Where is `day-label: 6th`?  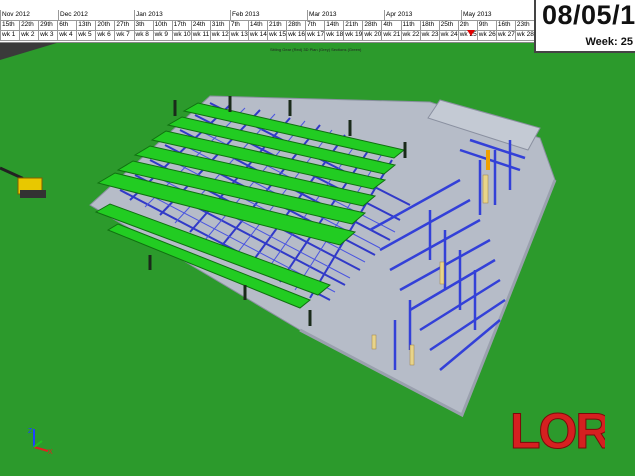 day-label: 6th is located at coordinates (66, 25).